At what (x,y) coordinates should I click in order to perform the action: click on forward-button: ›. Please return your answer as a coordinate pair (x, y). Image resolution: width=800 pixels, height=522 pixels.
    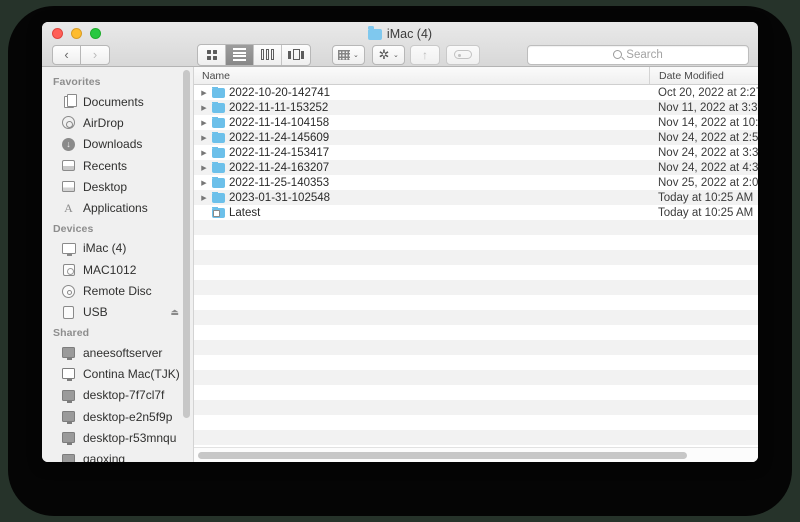
    Looking at the image, I should click on (95, 54).